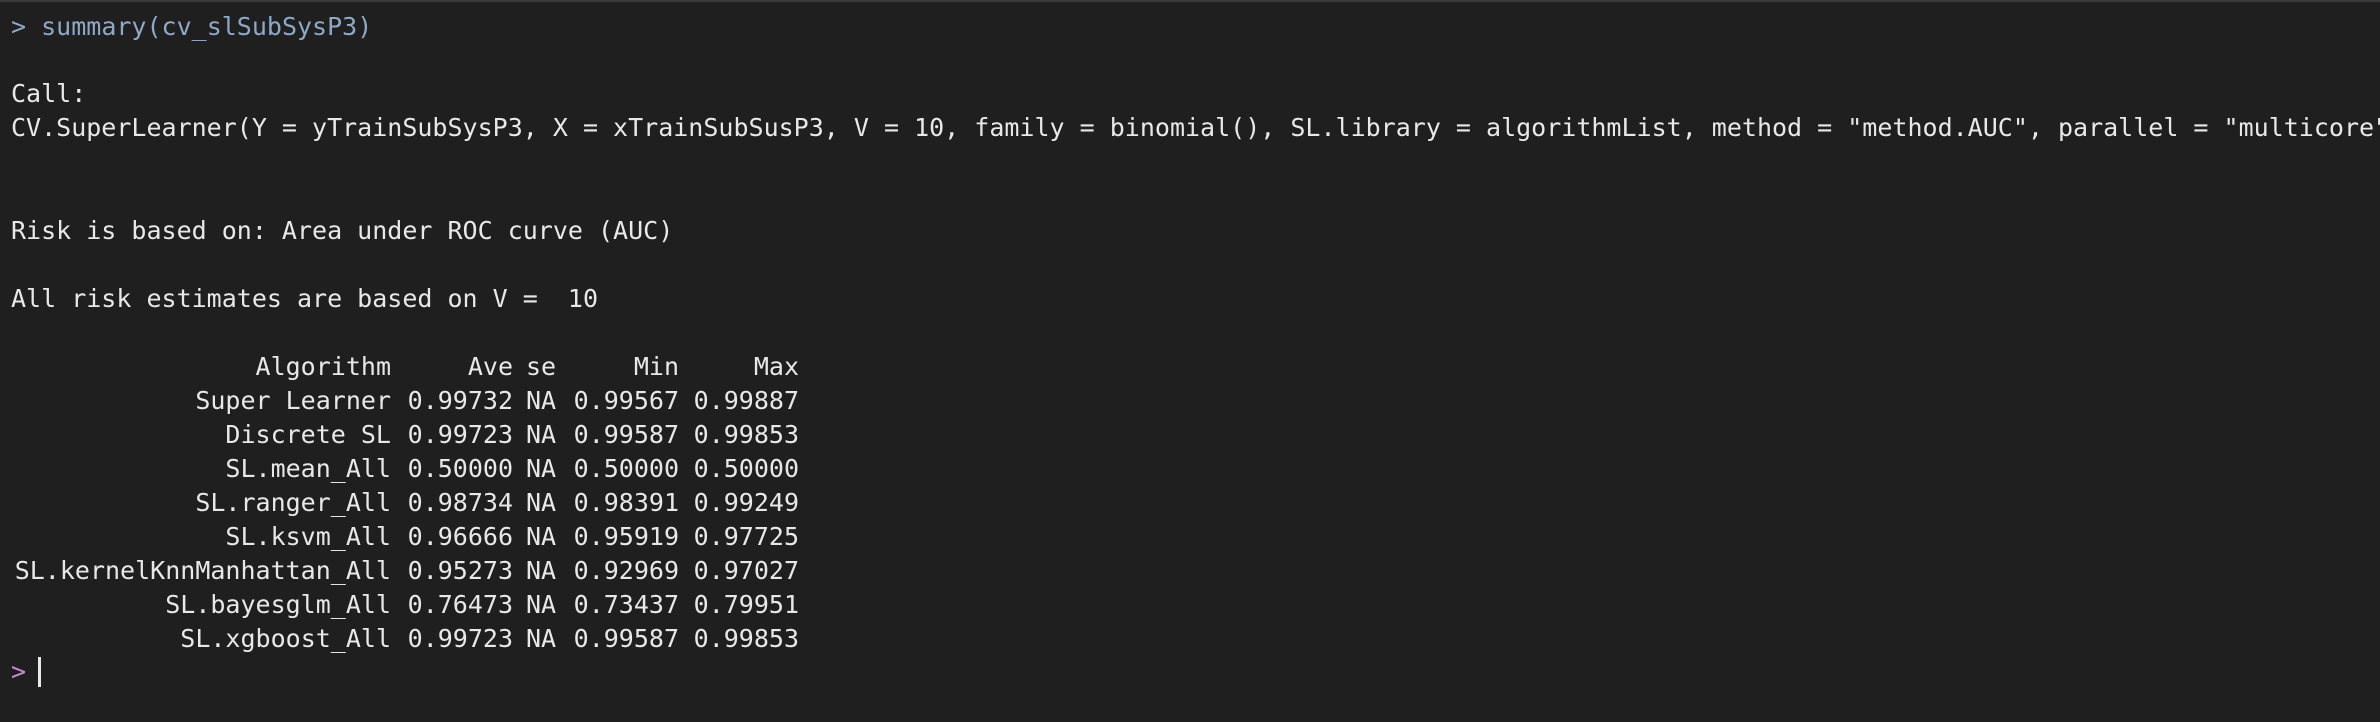 The height and width of the screenshot is (722, 2380). Describe the element at coordinates (746, 468) in the screenshot. I see `cell-max: 0.50000` at that location.